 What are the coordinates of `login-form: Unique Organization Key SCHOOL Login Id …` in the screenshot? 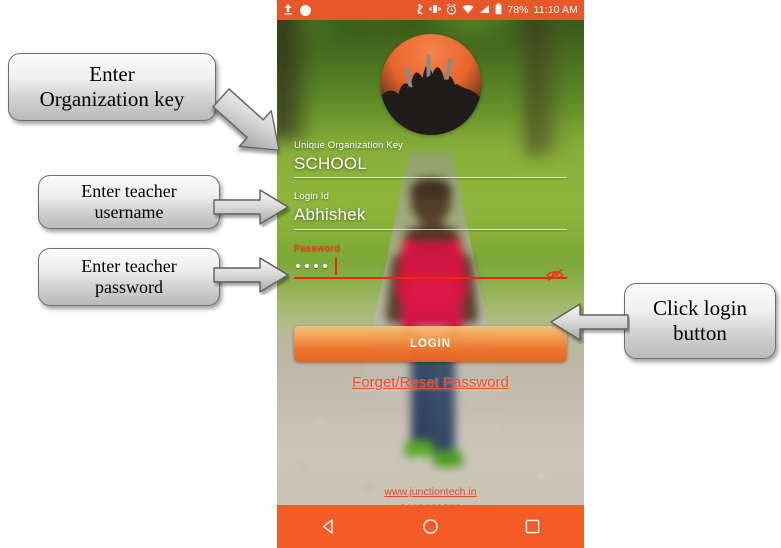 It's located at (430, 216).